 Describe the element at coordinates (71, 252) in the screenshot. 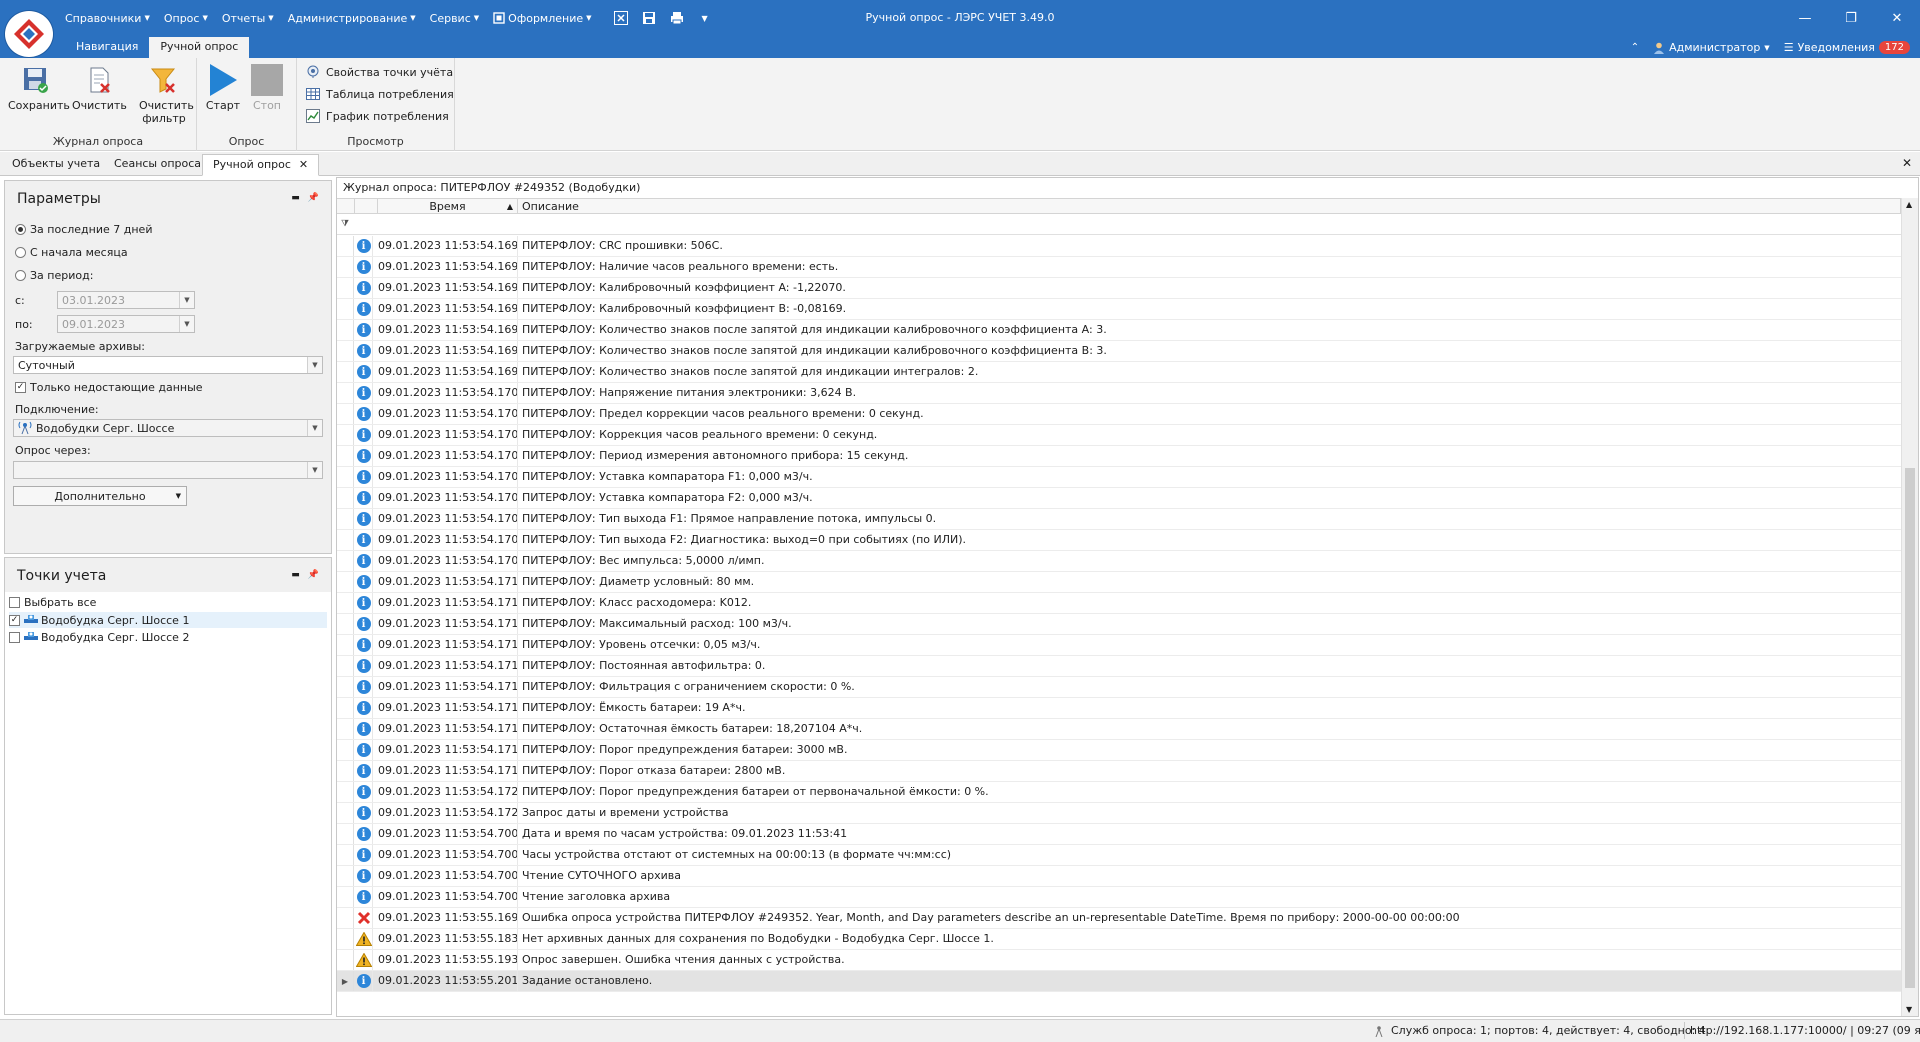

I see `option-from-month-start: С начала месяца` at that location.